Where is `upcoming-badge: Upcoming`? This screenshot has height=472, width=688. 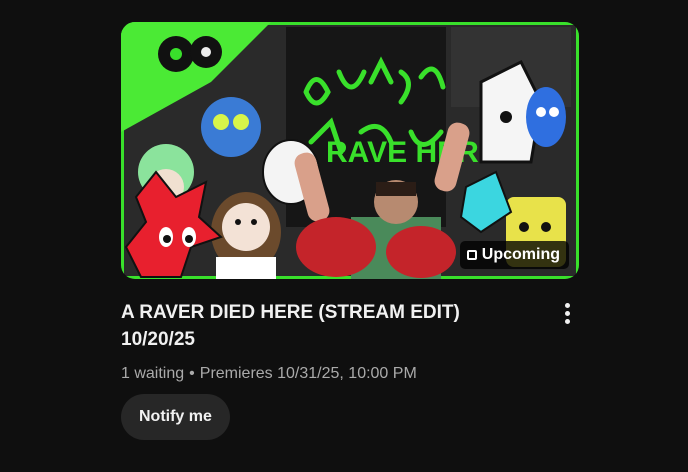
upcoming-badge: Upcoming is located at coordinates (514, 255).